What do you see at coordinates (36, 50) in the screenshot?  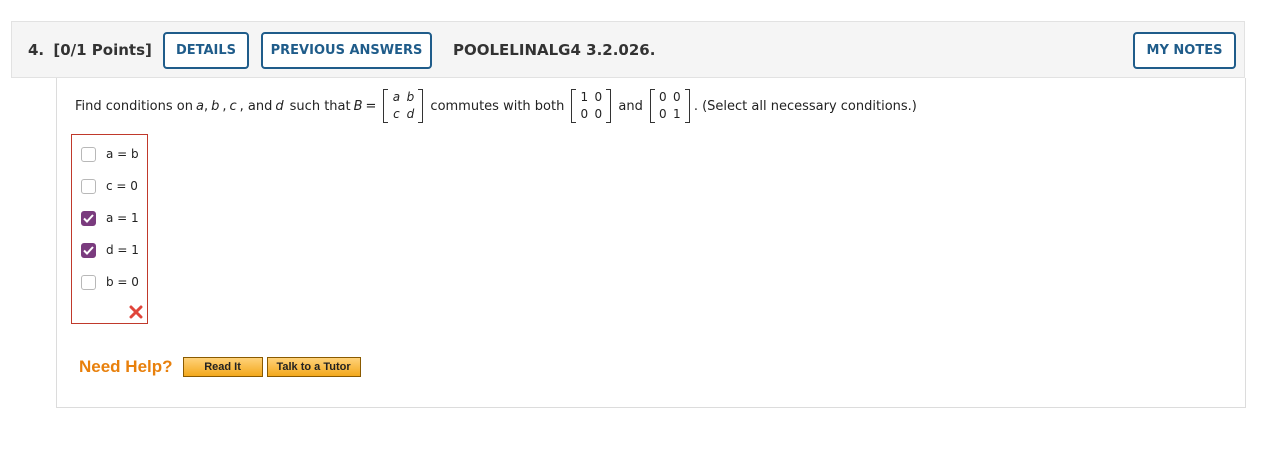 I see `question-number-text: 4.` at bounding box center [36, 50].